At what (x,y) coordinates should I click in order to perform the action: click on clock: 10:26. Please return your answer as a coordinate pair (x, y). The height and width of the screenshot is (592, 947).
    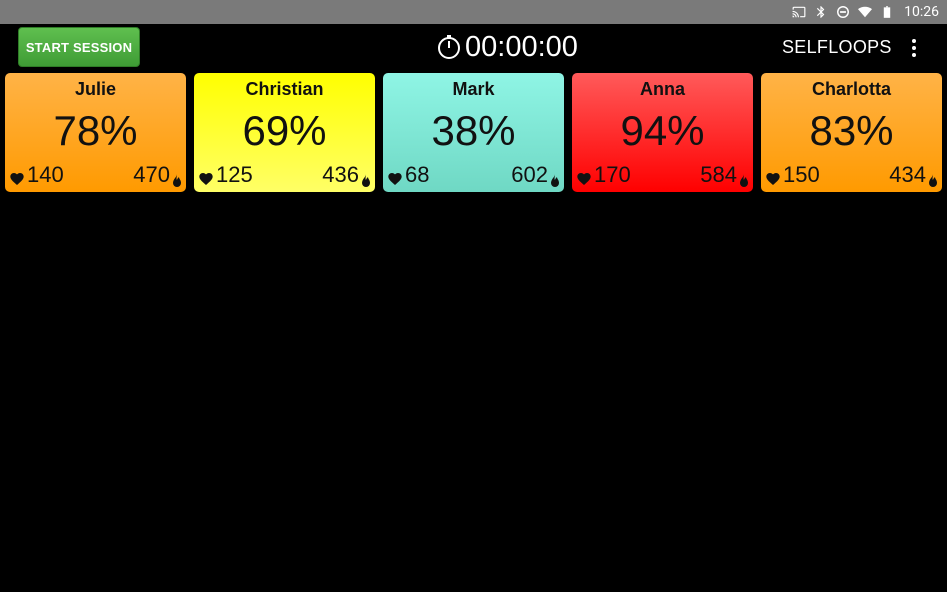
    Looking at the image, I should click on (921, 12).